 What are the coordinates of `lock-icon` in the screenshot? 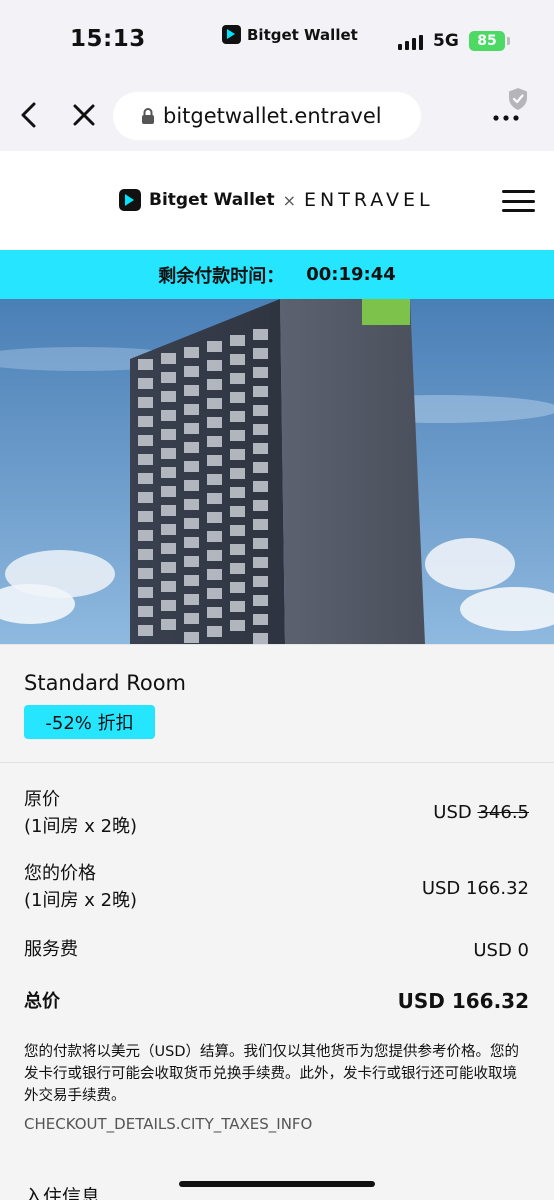 It's located at (148, 116).